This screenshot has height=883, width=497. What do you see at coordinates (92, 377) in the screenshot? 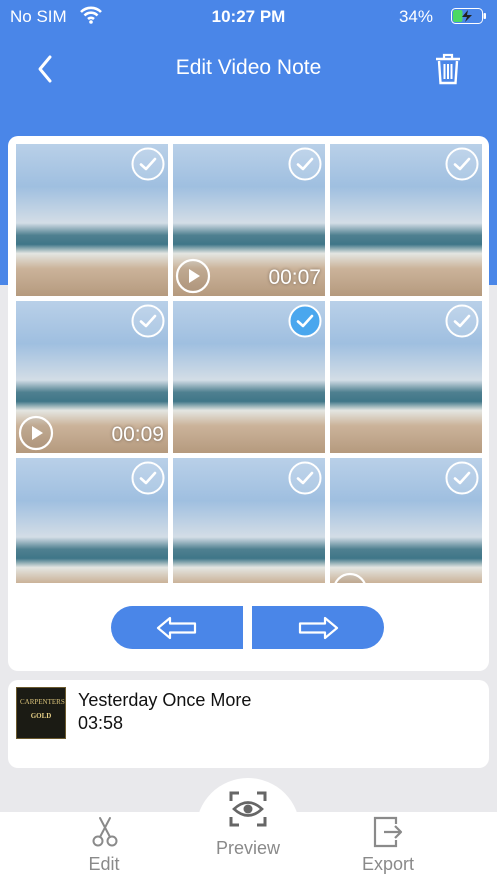
I see `video-thumbnail: 00:09` at bounding box center [92, 377].